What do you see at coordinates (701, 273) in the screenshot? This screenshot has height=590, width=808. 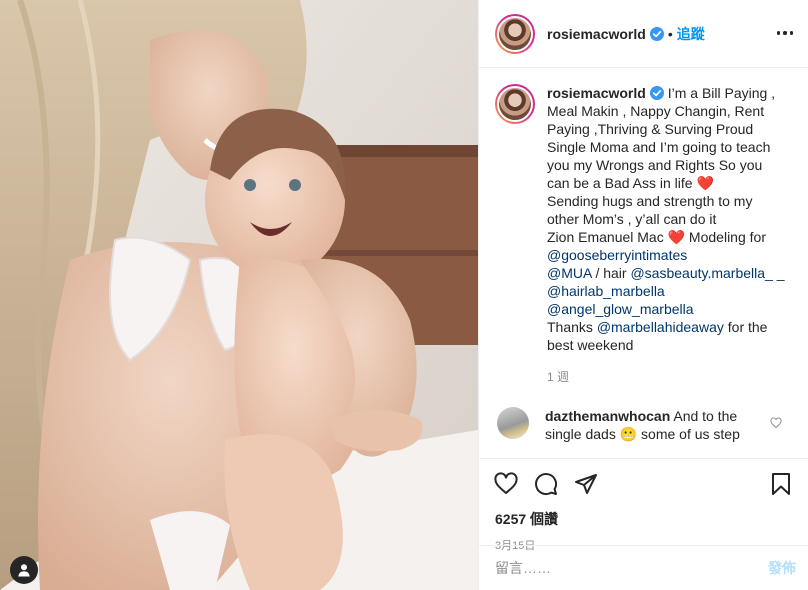 I see `mention-link: @sasbeauty.marbella_` at bounding box center [701, 273].